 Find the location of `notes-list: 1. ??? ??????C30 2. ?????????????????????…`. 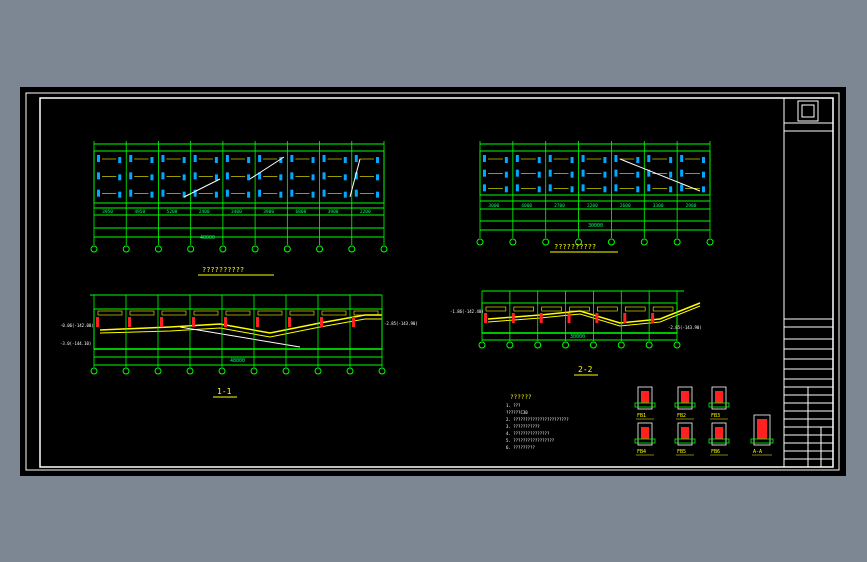

notes-list: 1. ??? ??????C30 2. ?????????????????????… is located at coordinates (537, 426).